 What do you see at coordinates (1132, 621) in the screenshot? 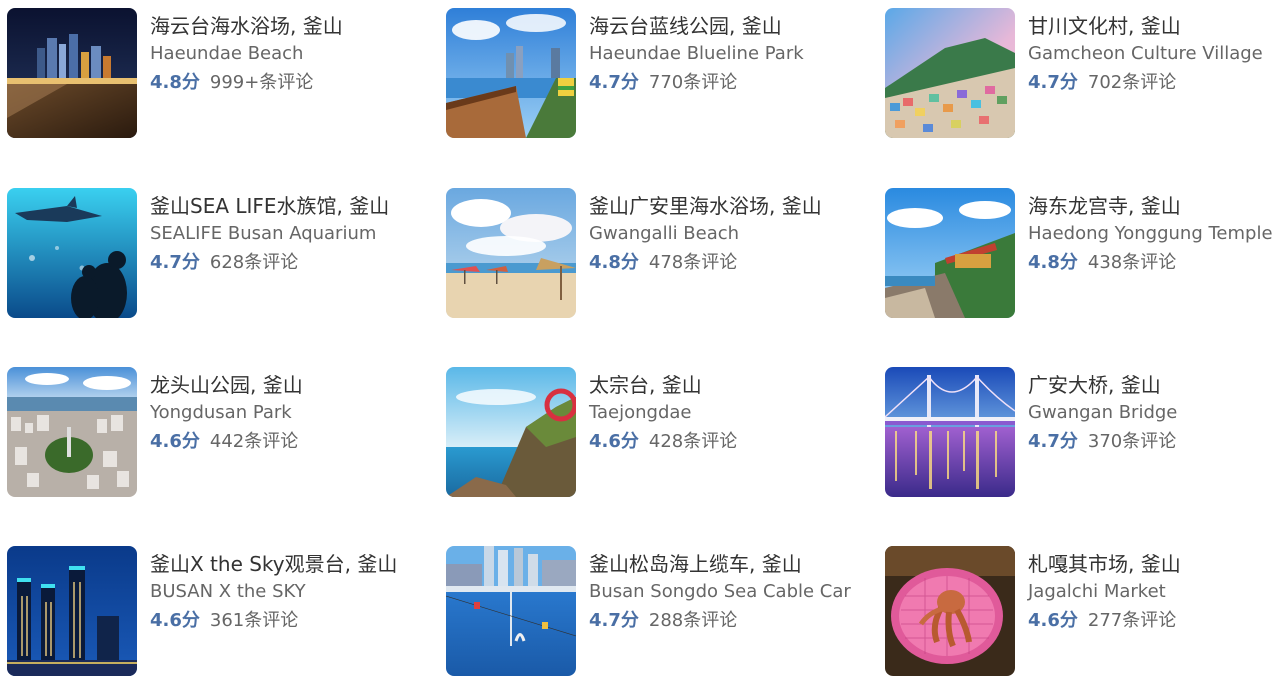
I see `review-count: 277条评论` at bounding box center [1132, 621].